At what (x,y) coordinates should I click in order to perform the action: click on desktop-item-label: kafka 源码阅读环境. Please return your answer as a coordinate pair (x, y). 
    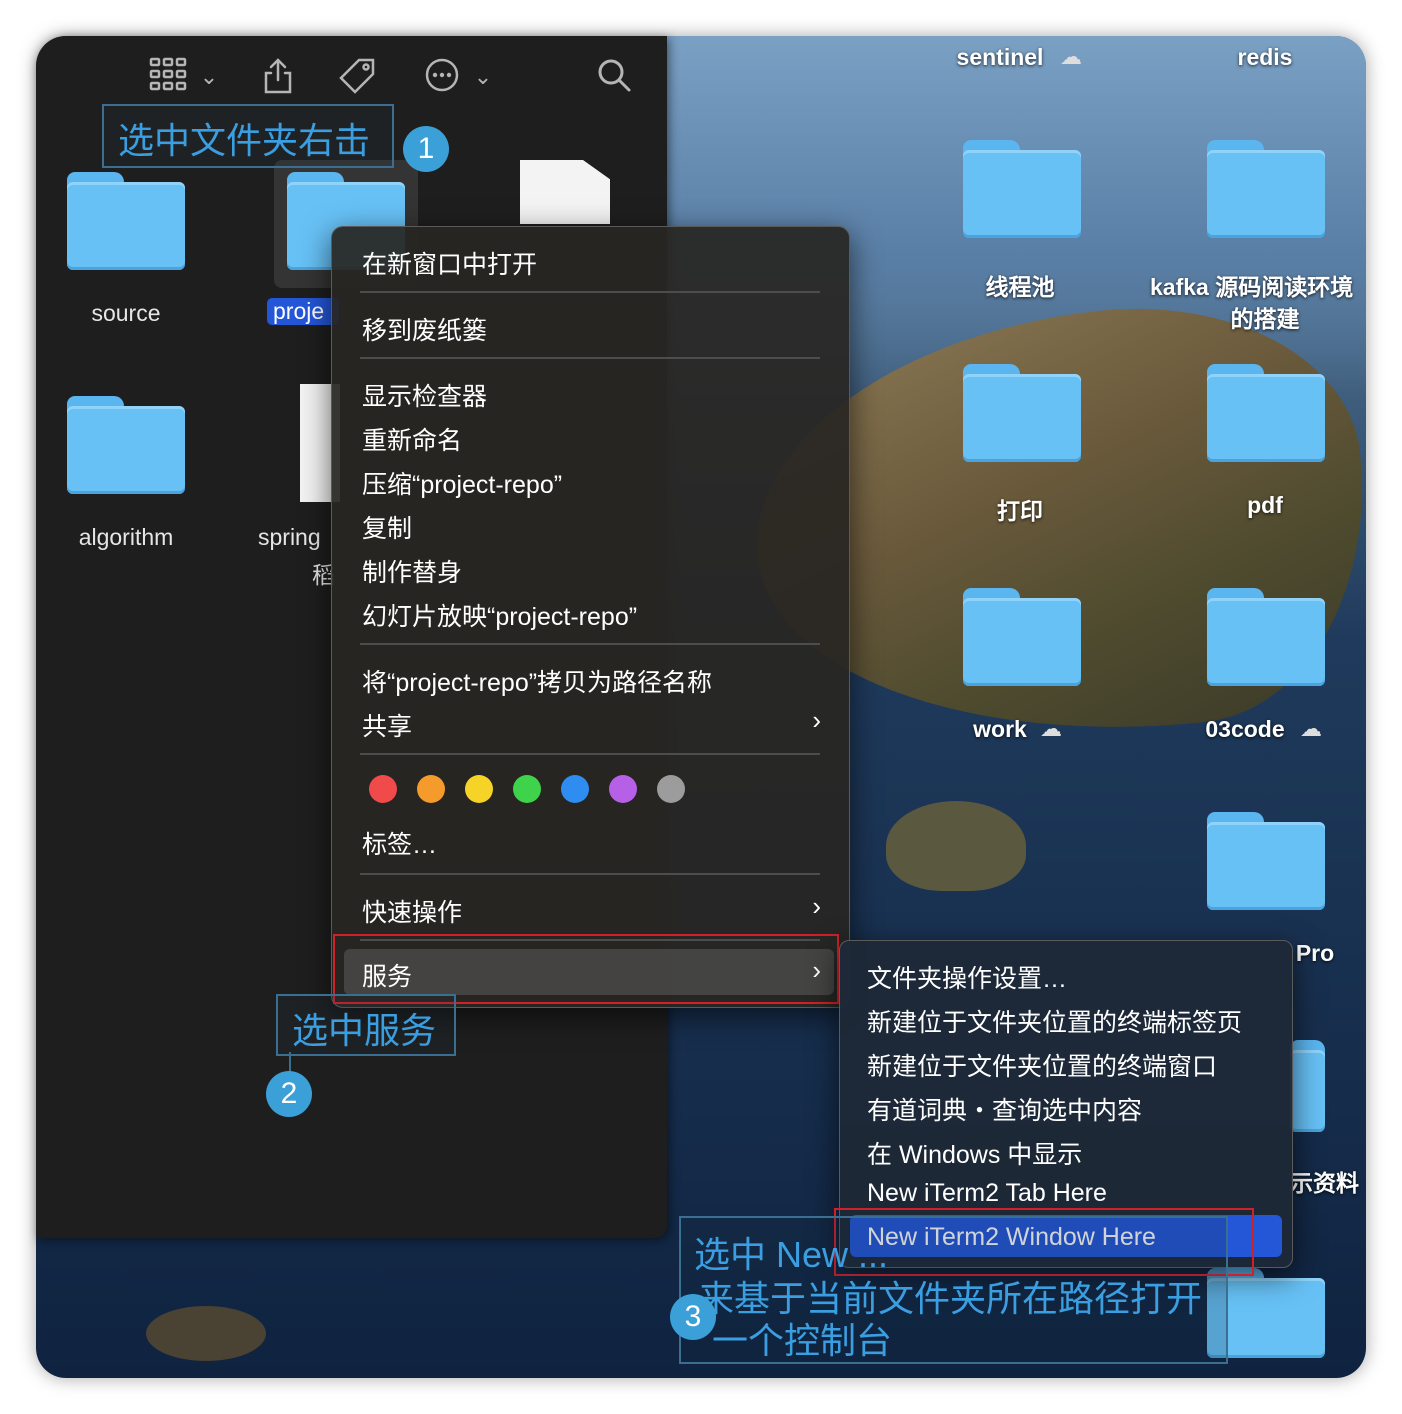
    Looking at the image, I should click on (1252, 287).